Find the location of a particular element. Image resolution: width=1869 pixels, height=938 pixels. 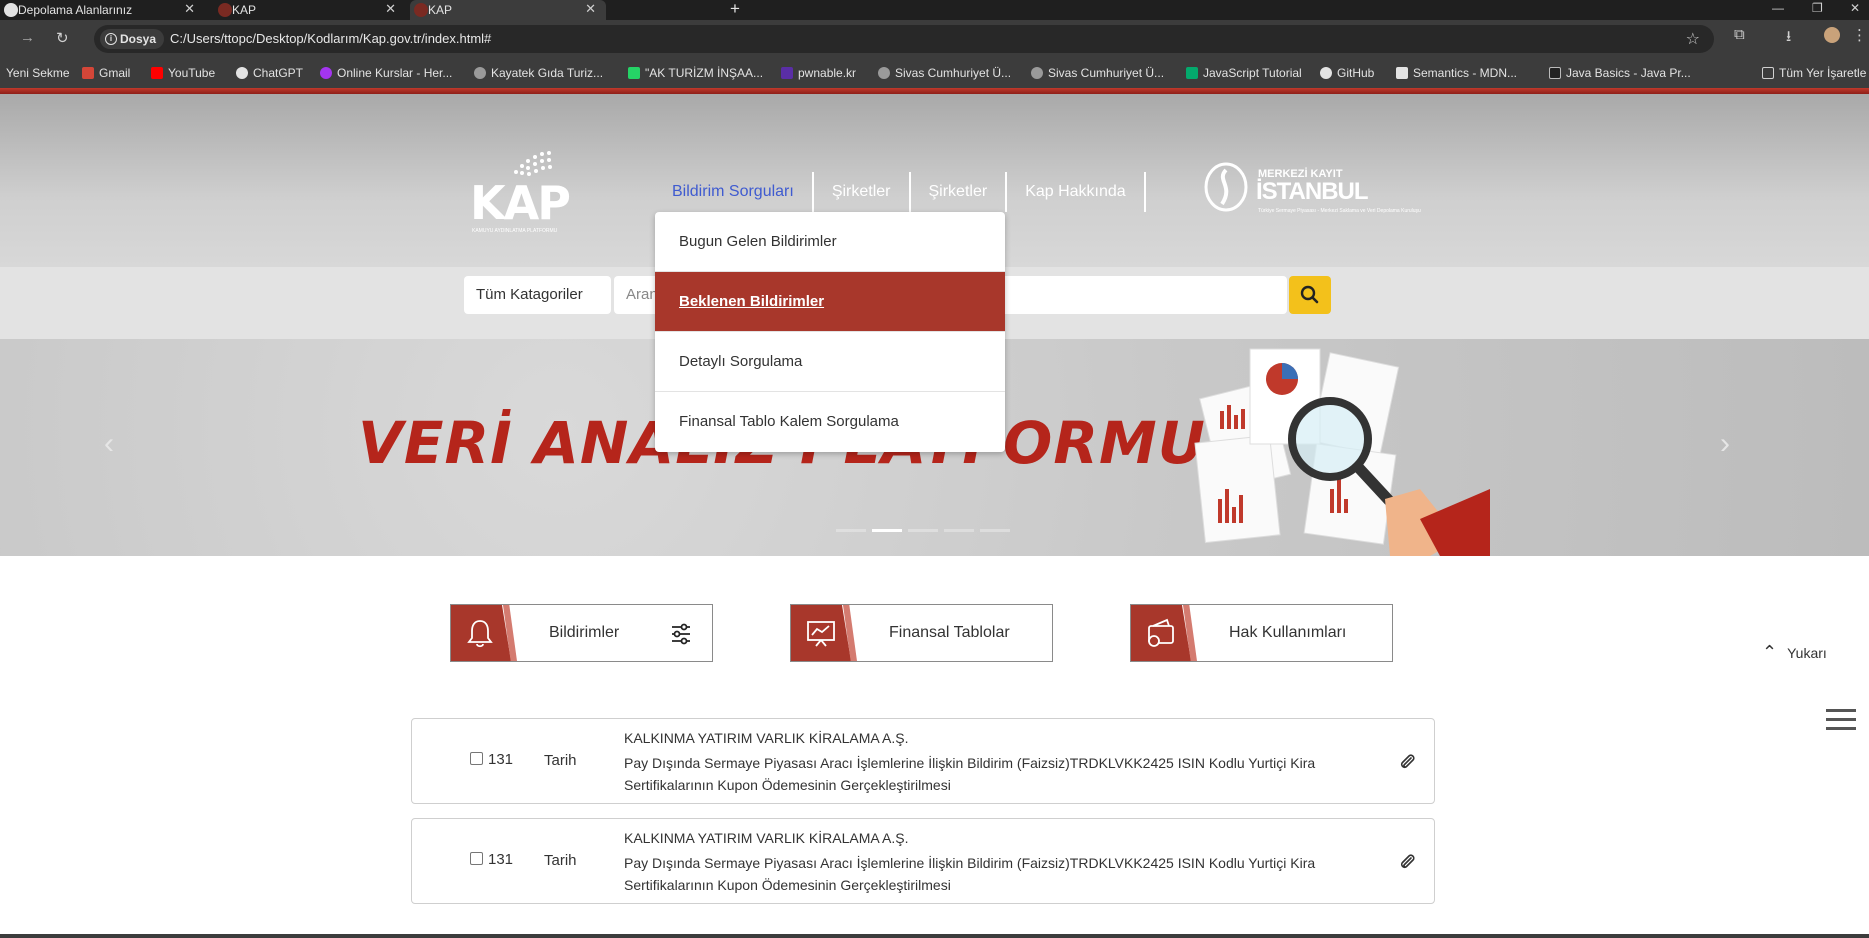

quick-link-bildirimler: Bildirimler is located at coordinates (581, 633).